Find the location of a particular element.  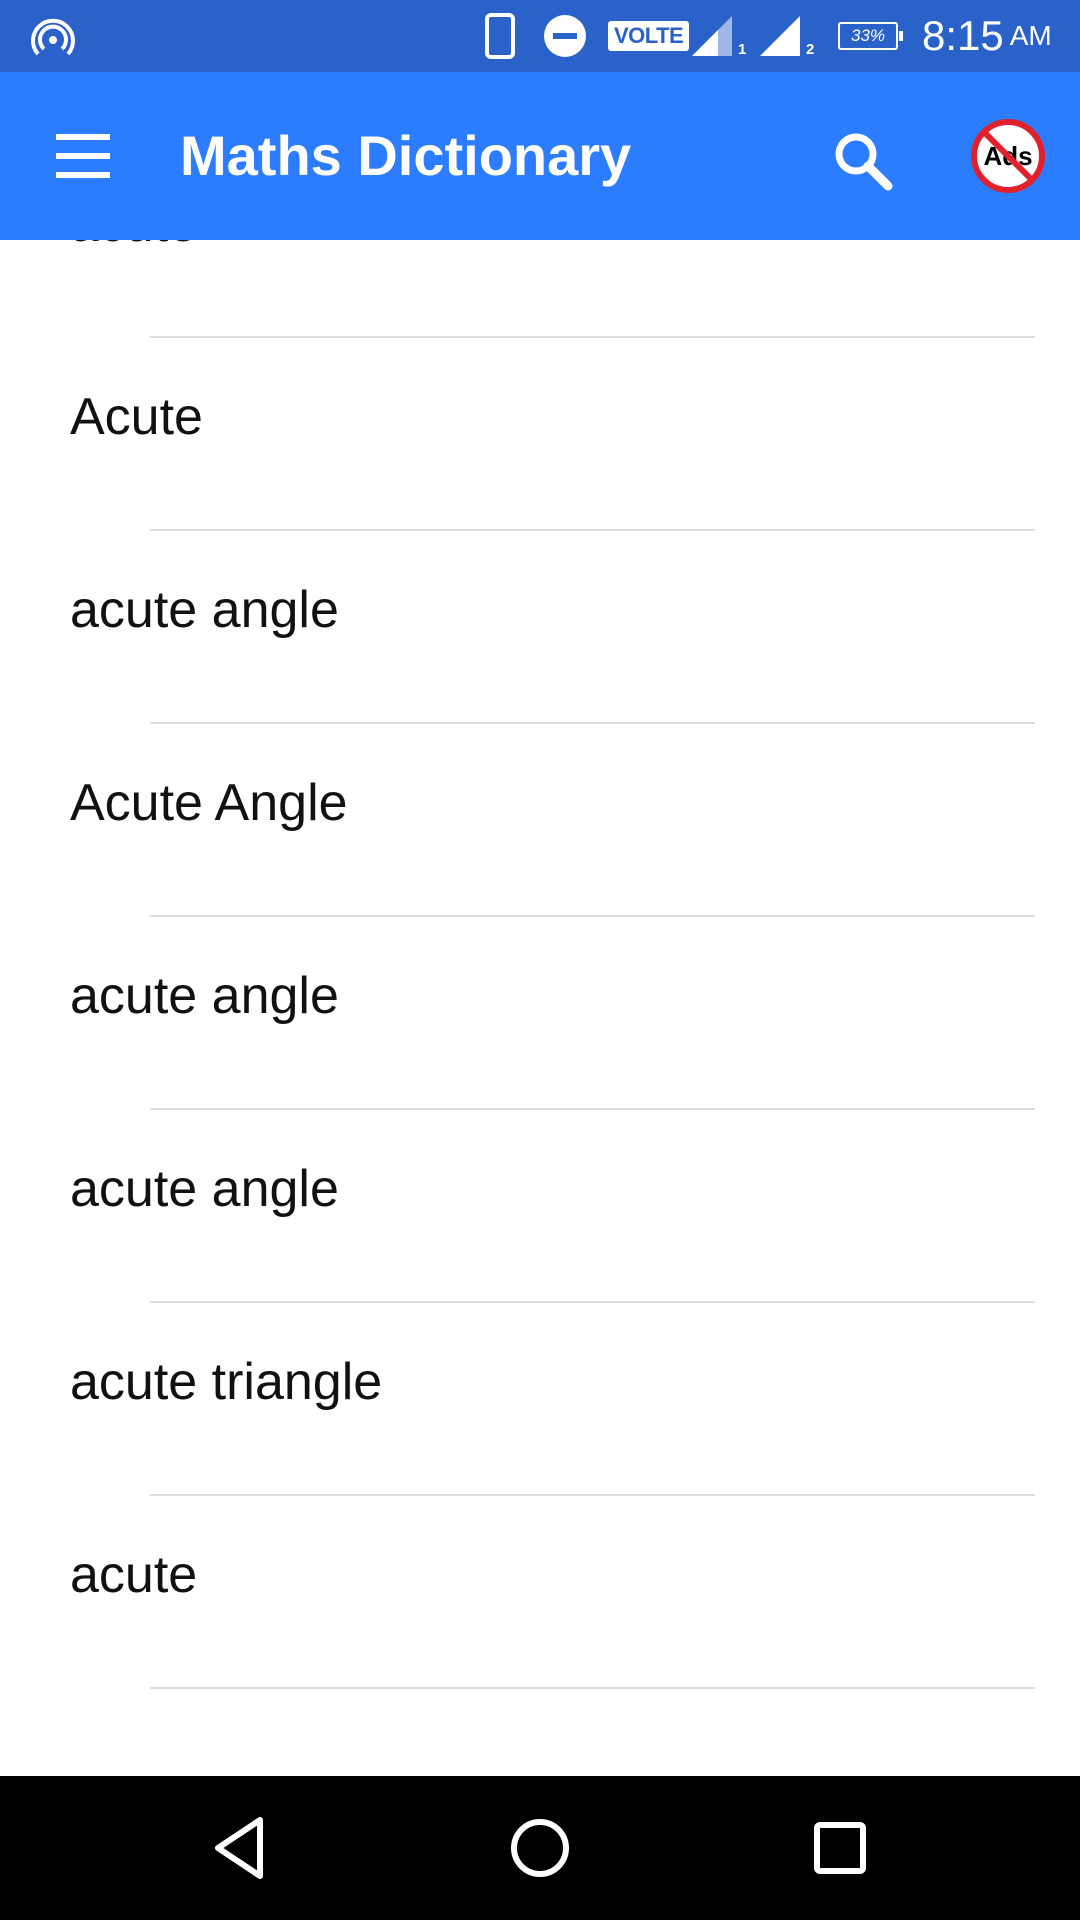

search-icon is located at coordinates (864, 162).